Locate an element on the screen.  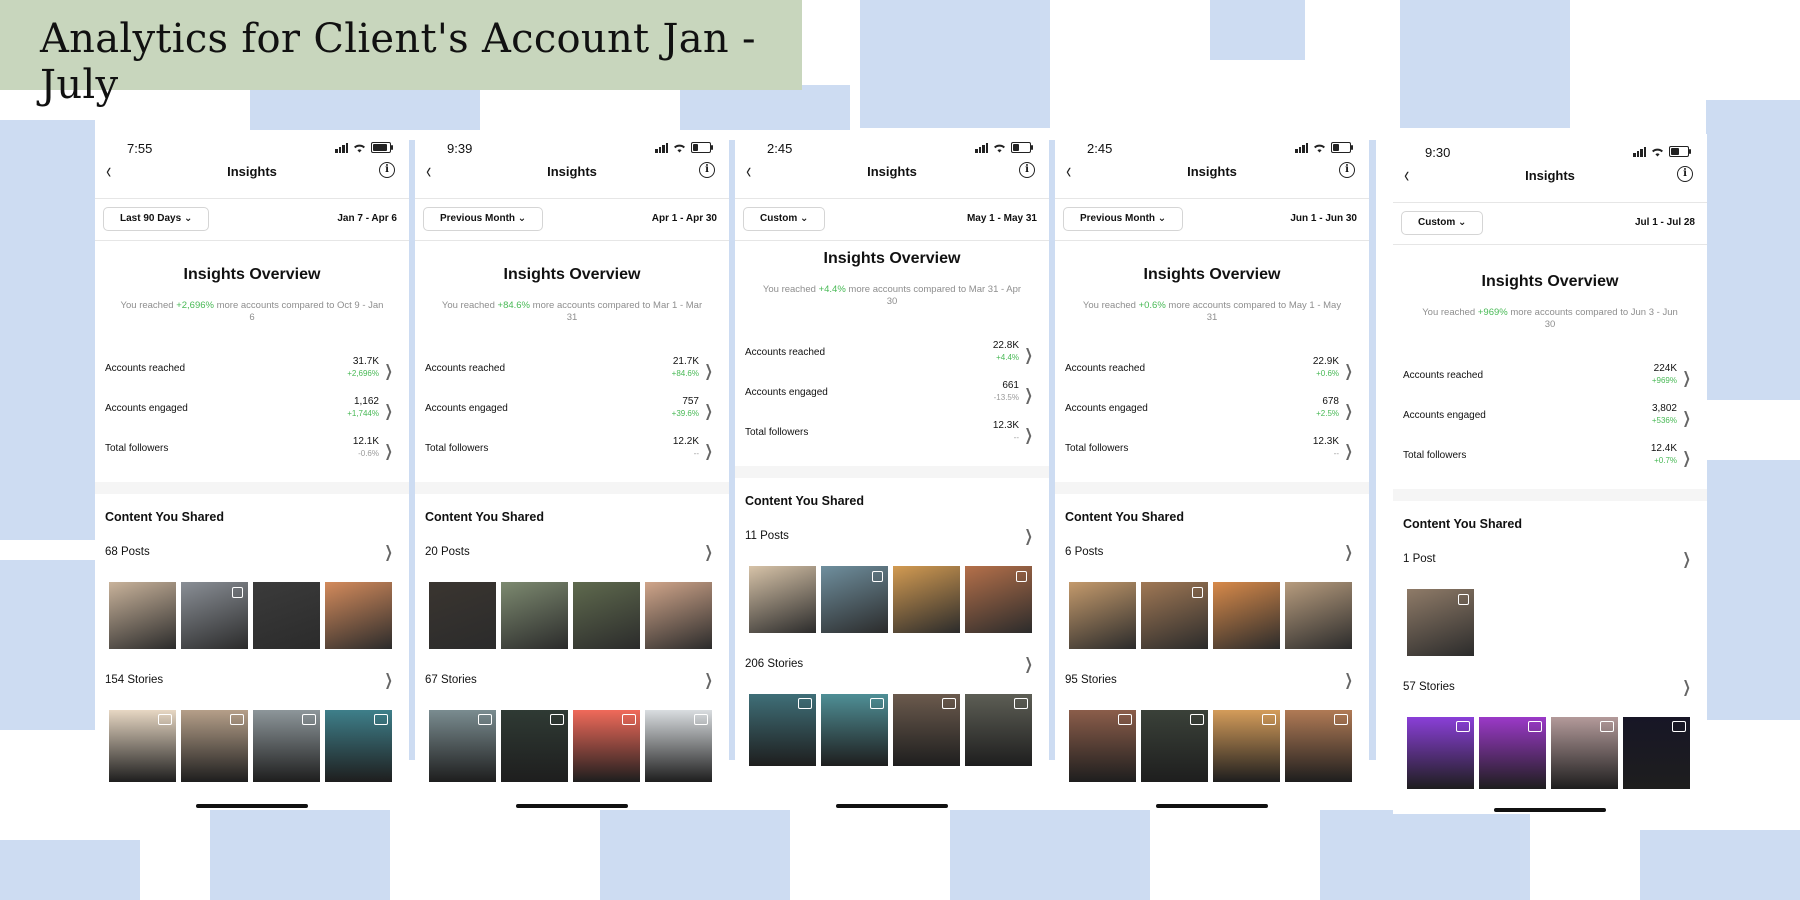
stories-count: 57 Stories is located at coordinates (1429, 687).